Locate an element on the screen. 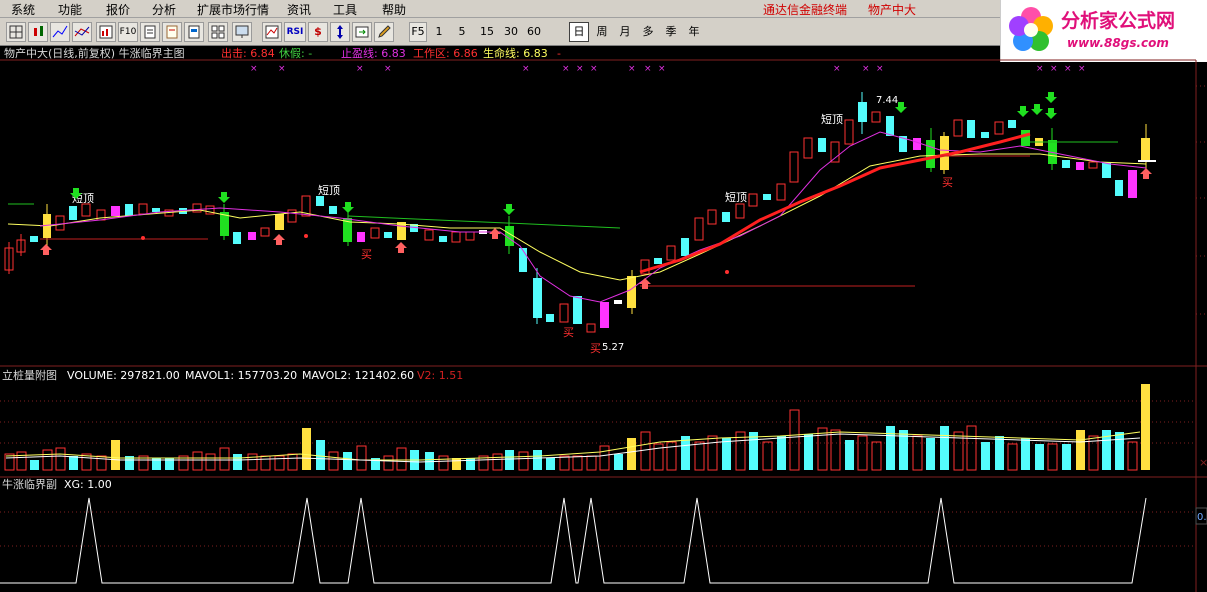 The height and width of the screenshot is (592, 1207). period-day: 日 is located at coordinates (579, 32).